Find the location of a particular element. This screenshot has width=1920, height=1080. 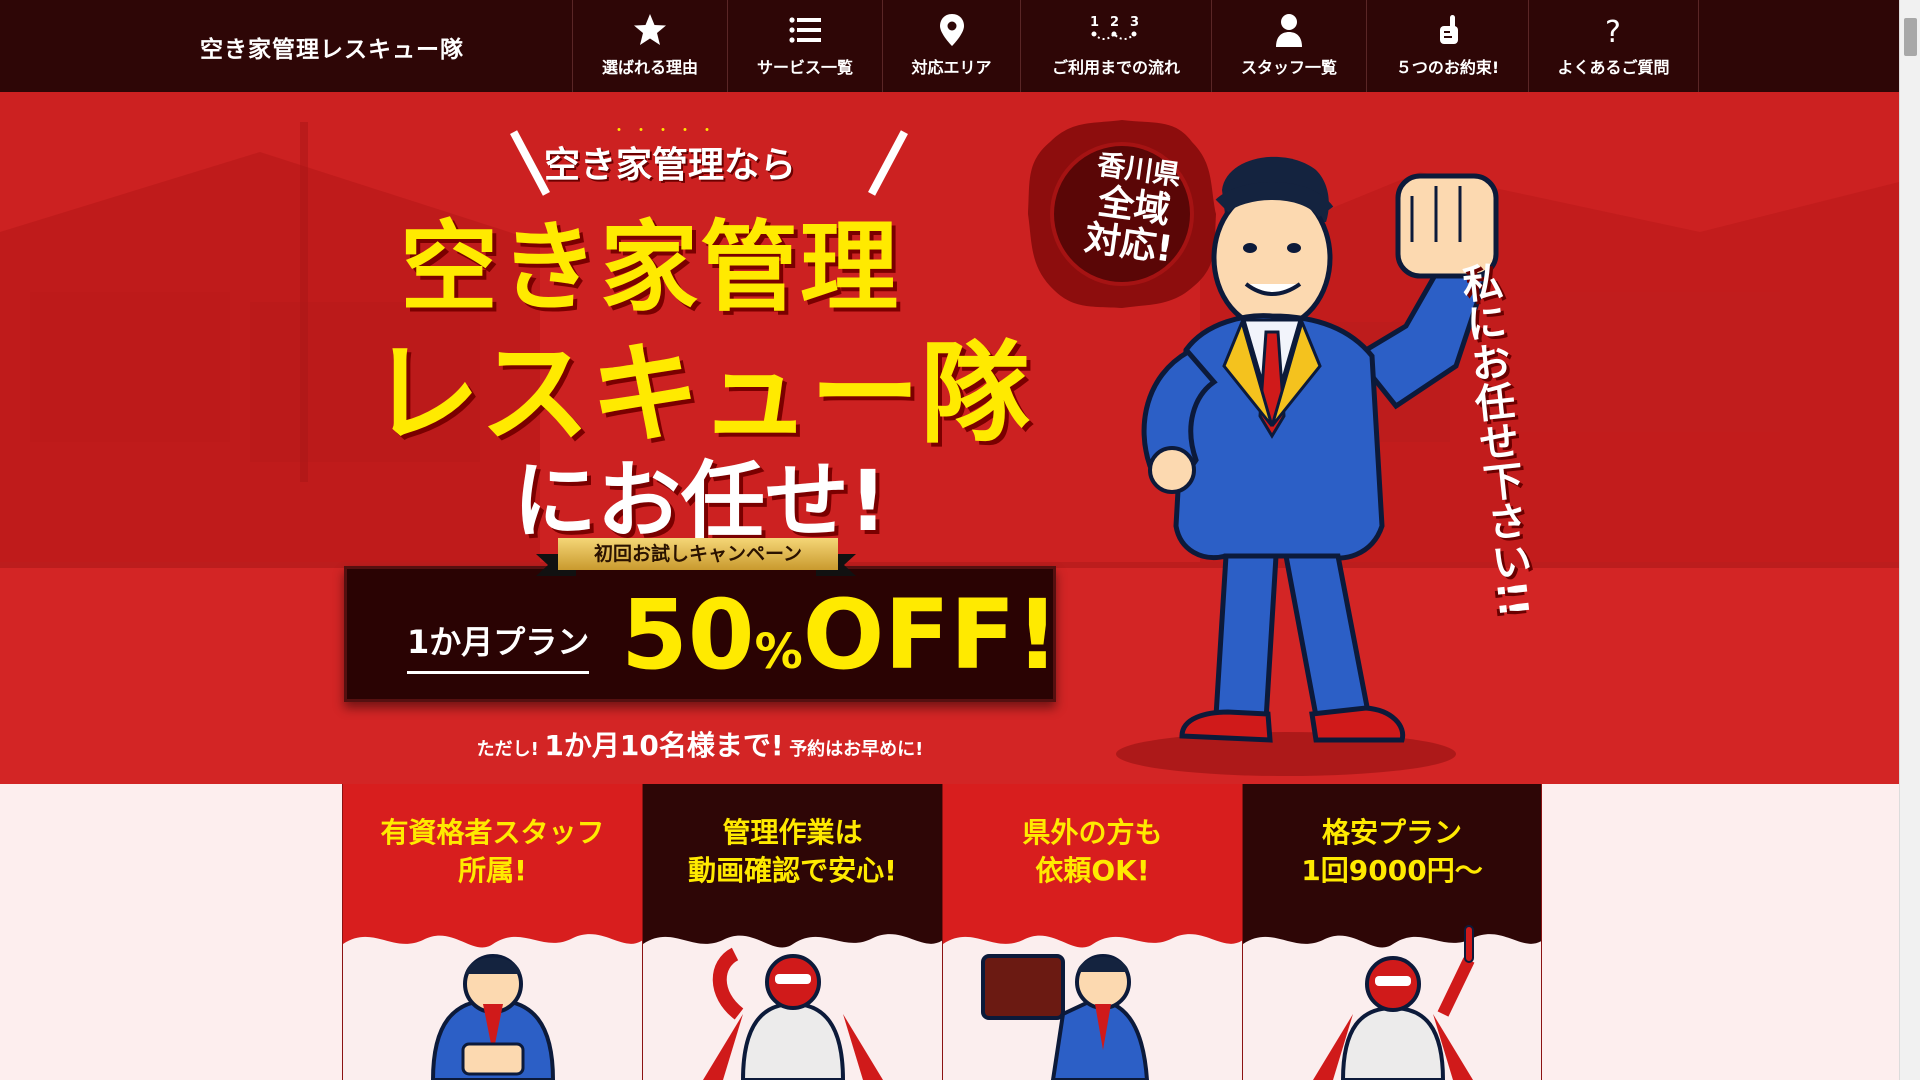

feature-title-line2: 依頼OK! is located at coordinates (1092, 870).